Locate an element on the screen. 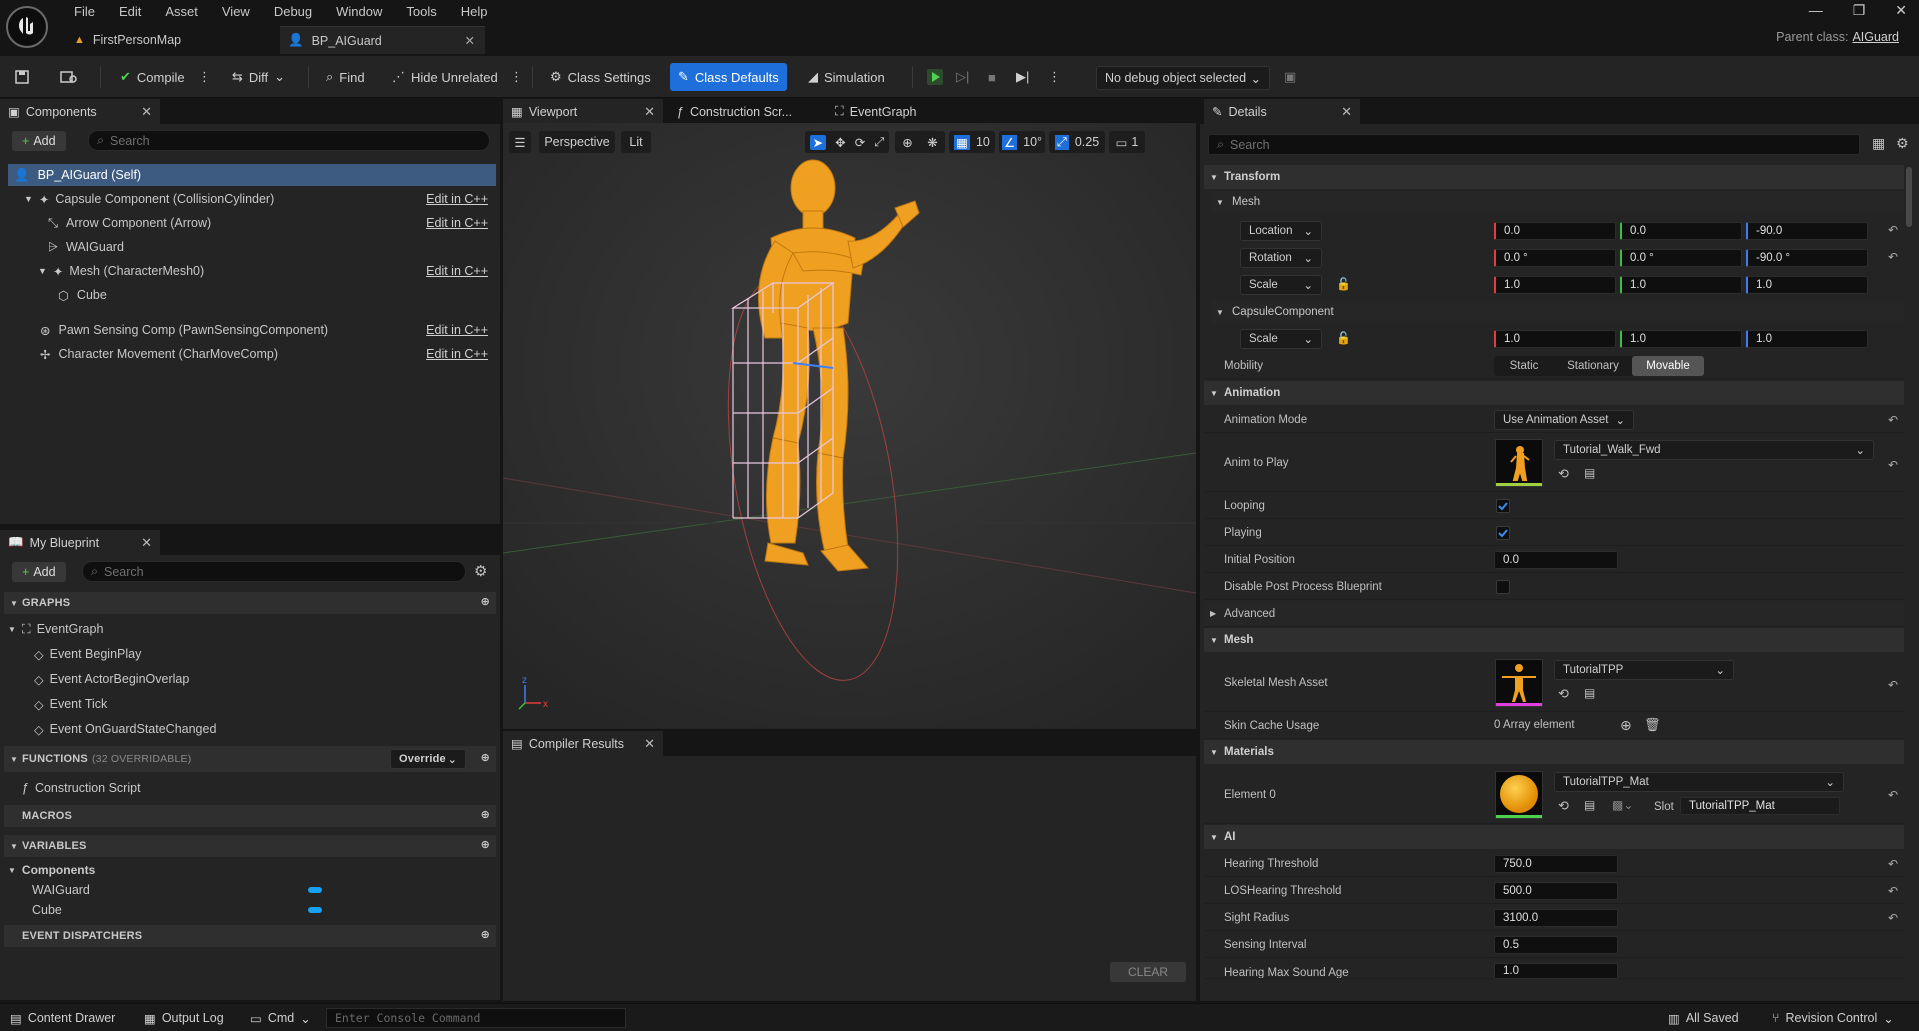 Image resolution: width=1919 pixels, height=1031 pixels. menu-file: File is located at coordinates (84, 12).